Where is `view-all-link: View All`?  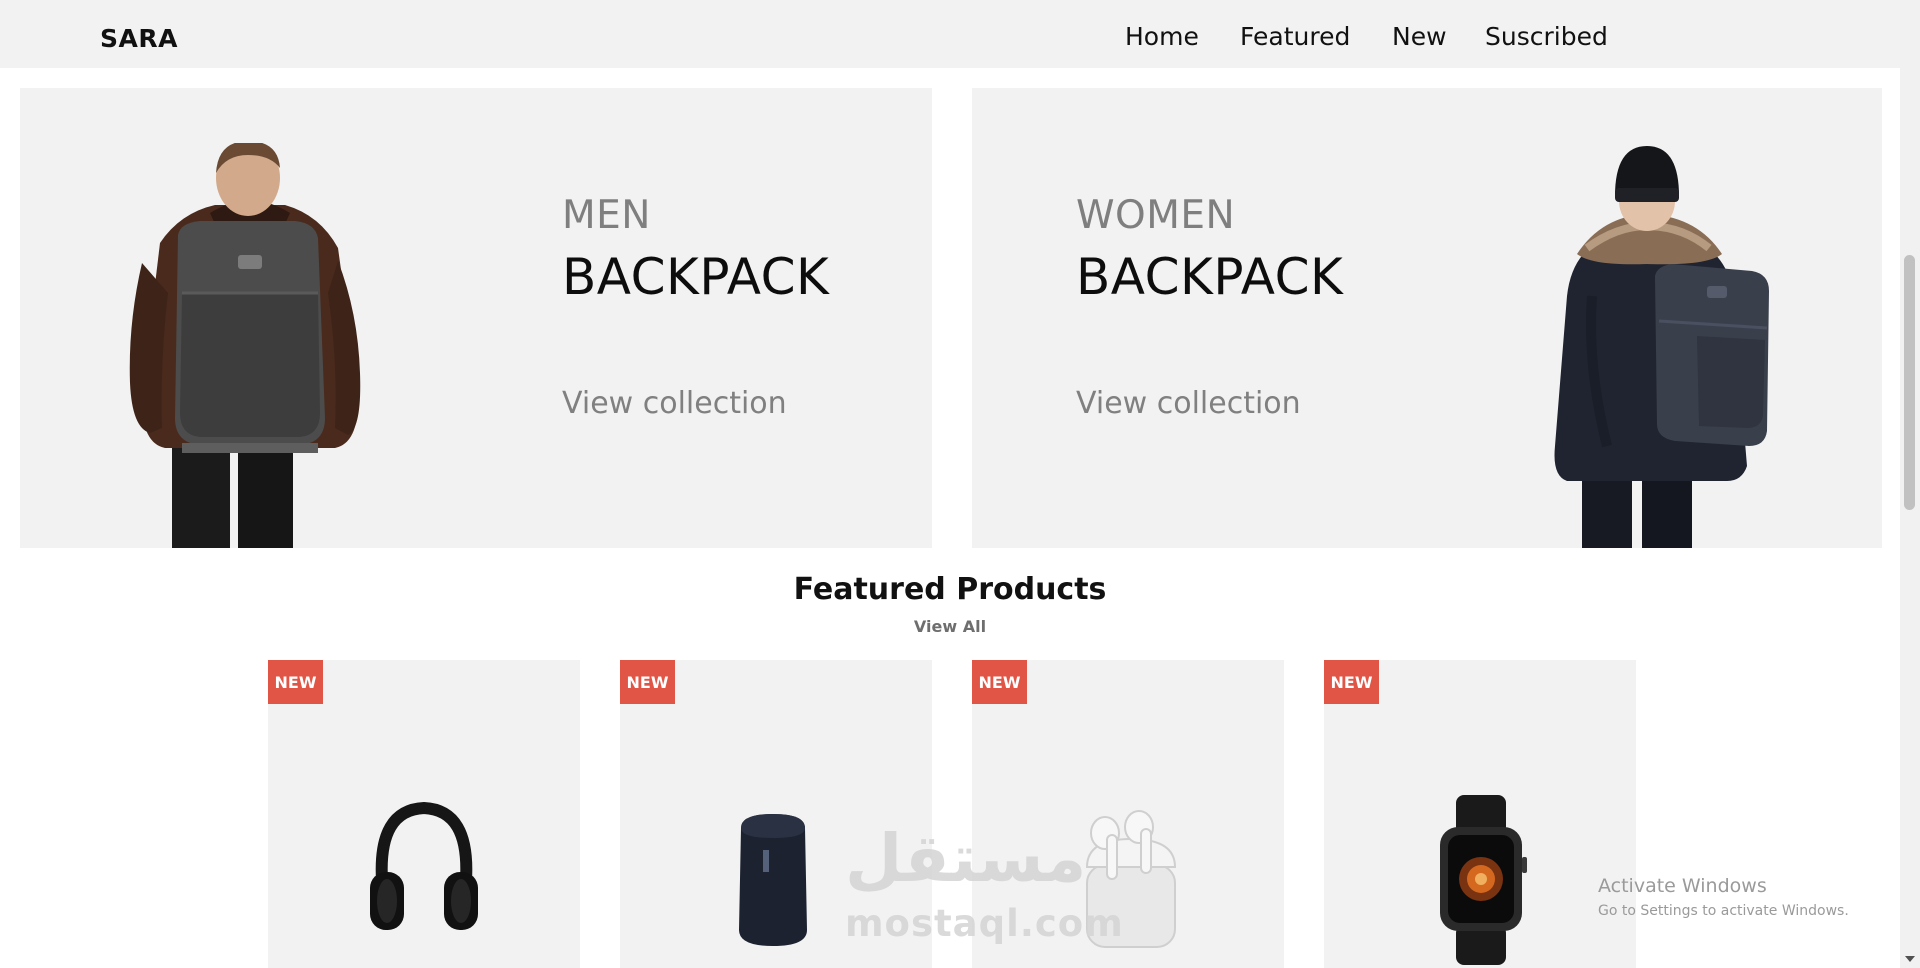
view-all-link: View All is located at coordinates (950, 626).